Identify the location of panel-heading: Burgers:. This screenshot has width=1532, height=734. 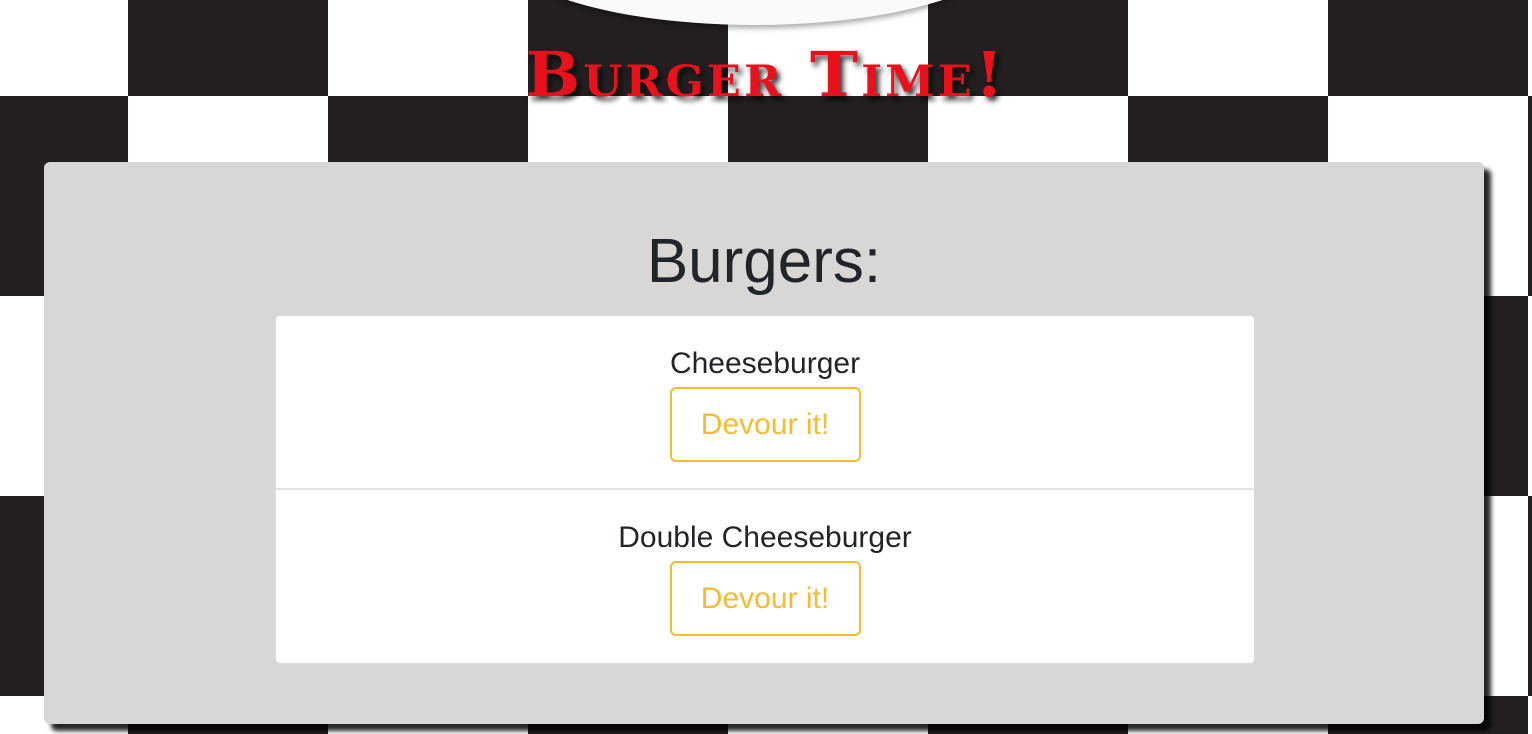
(764, 261).